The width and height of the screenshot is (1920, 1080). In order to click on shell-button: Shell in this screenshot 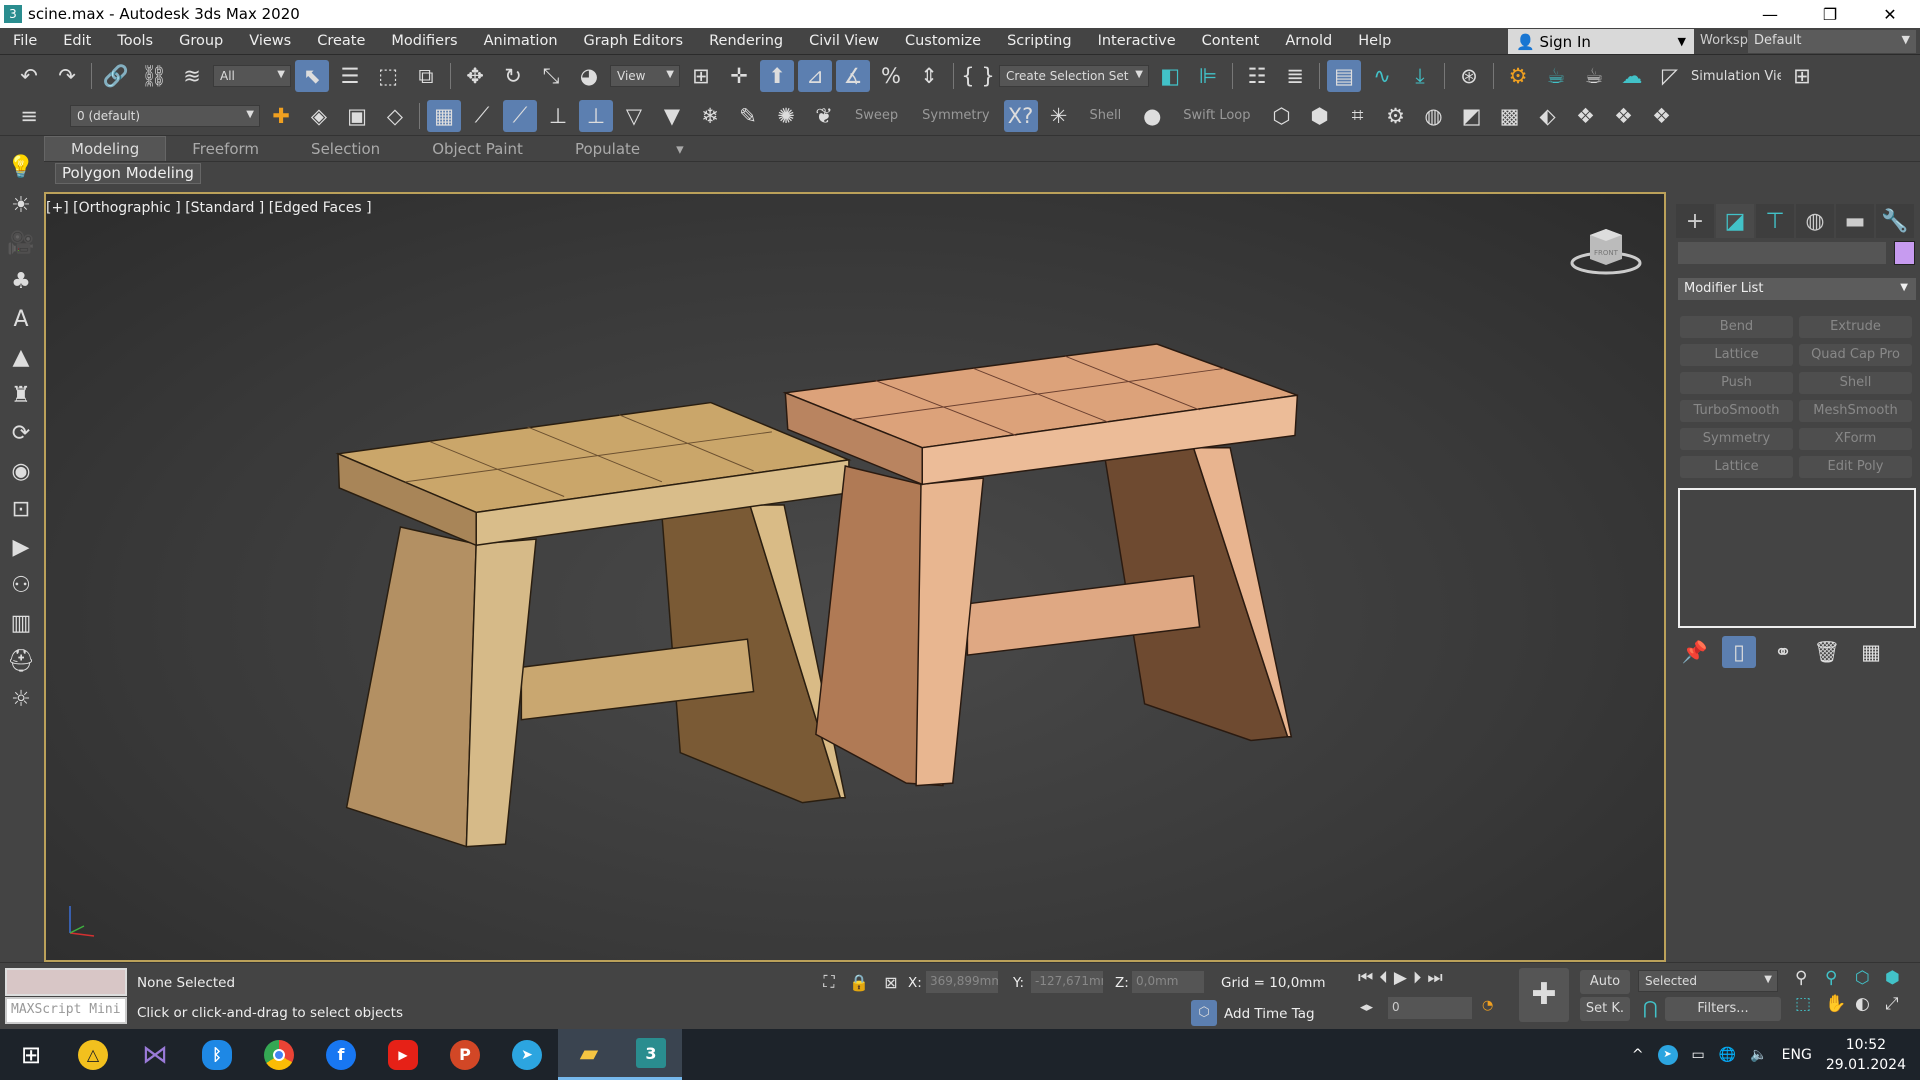, I will do `click(1106, 115)`.